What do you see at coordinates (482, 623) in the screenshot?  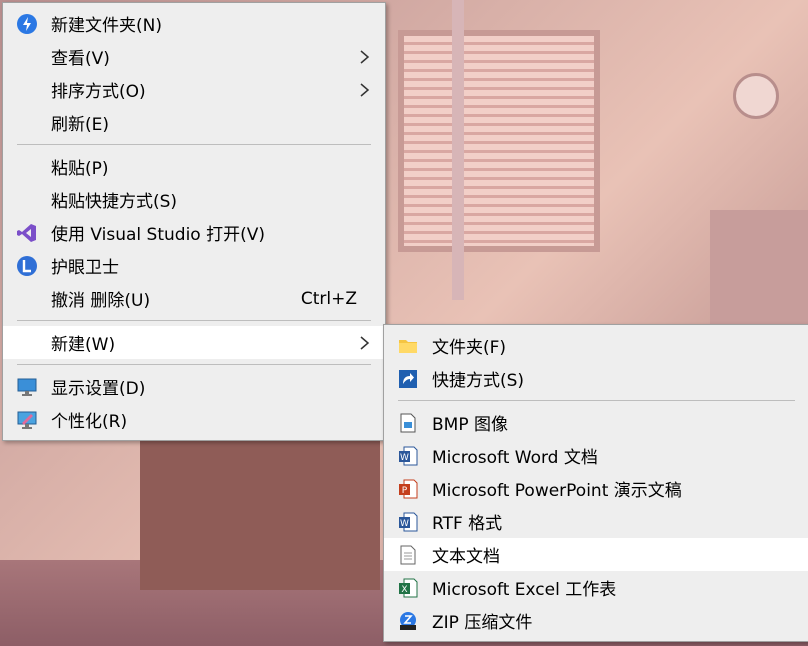 I see `submenu-item-label: ZIP 压缩文件` at bounding box center [482, 623].